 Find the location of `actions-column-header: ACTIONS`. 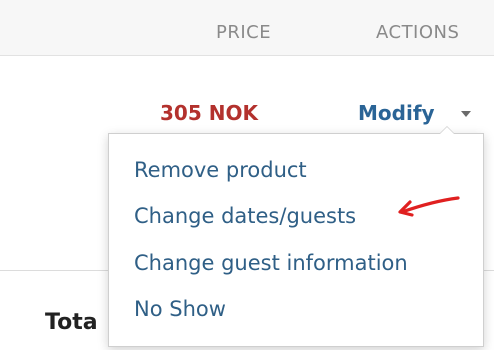

actions-column-header: ACTIONS is located at coordinates (418, 32).